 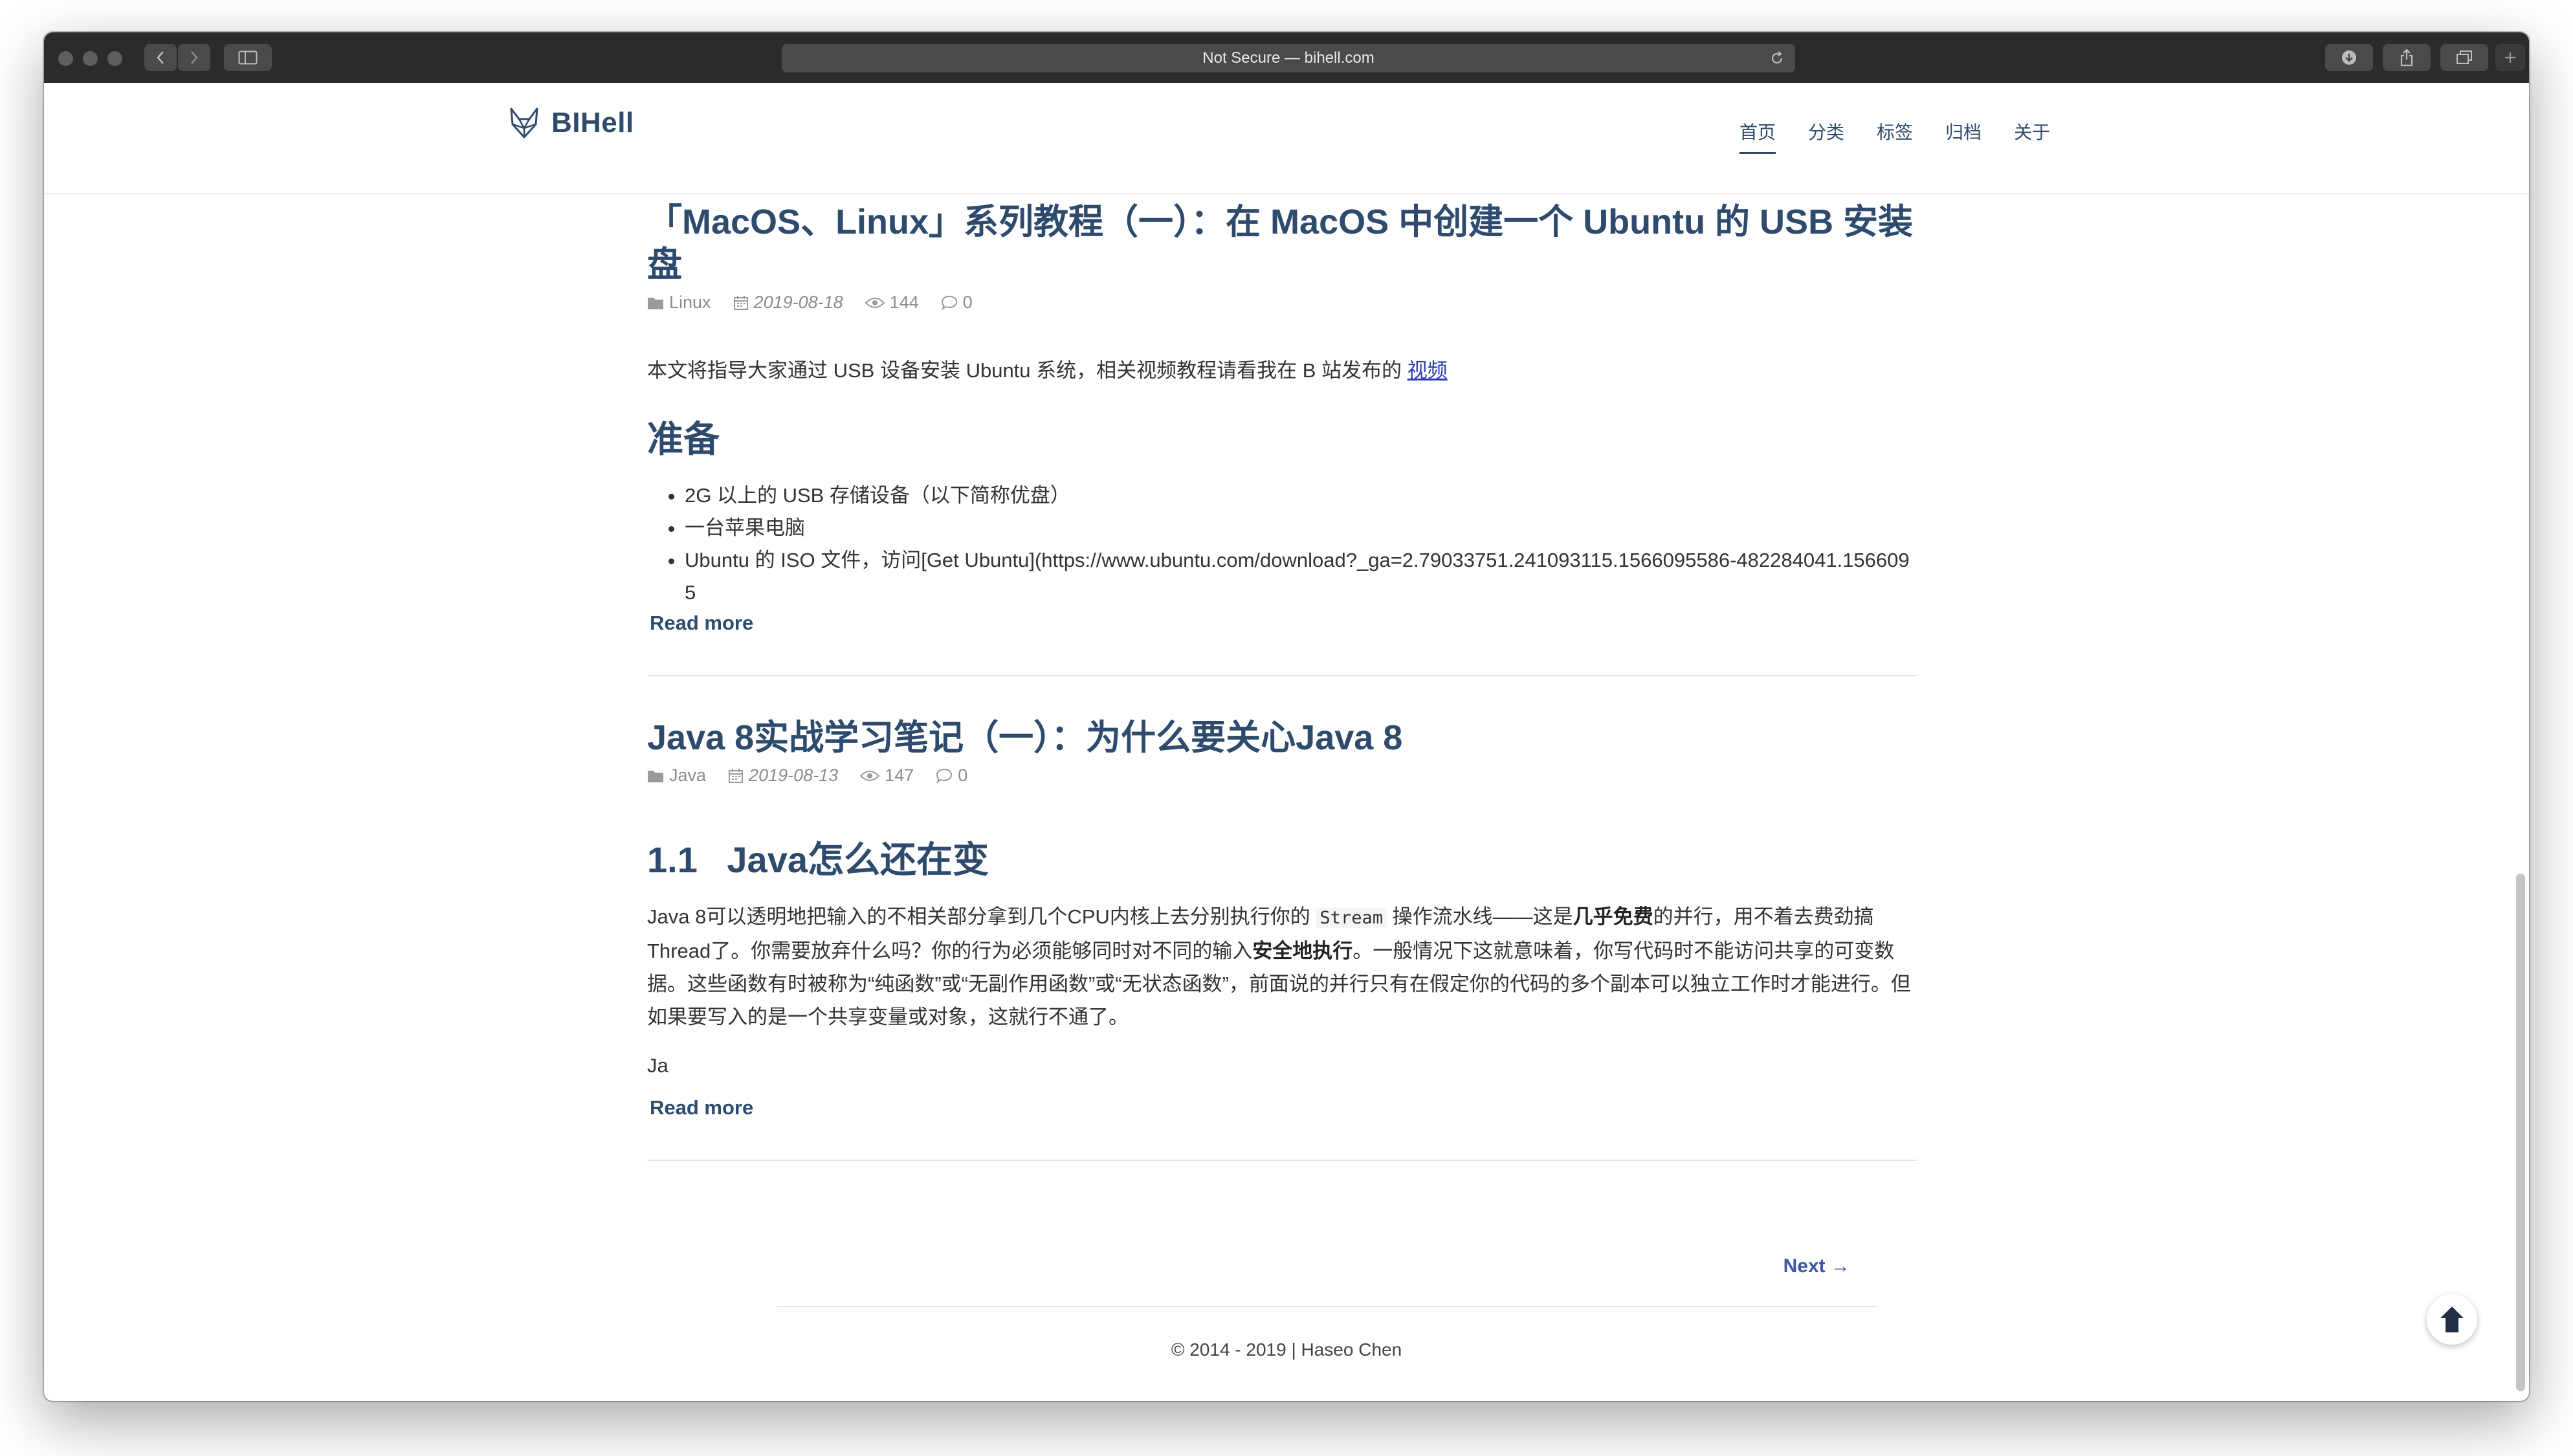 I want to click on chevron-right-icon, so click(x=195, y=57).